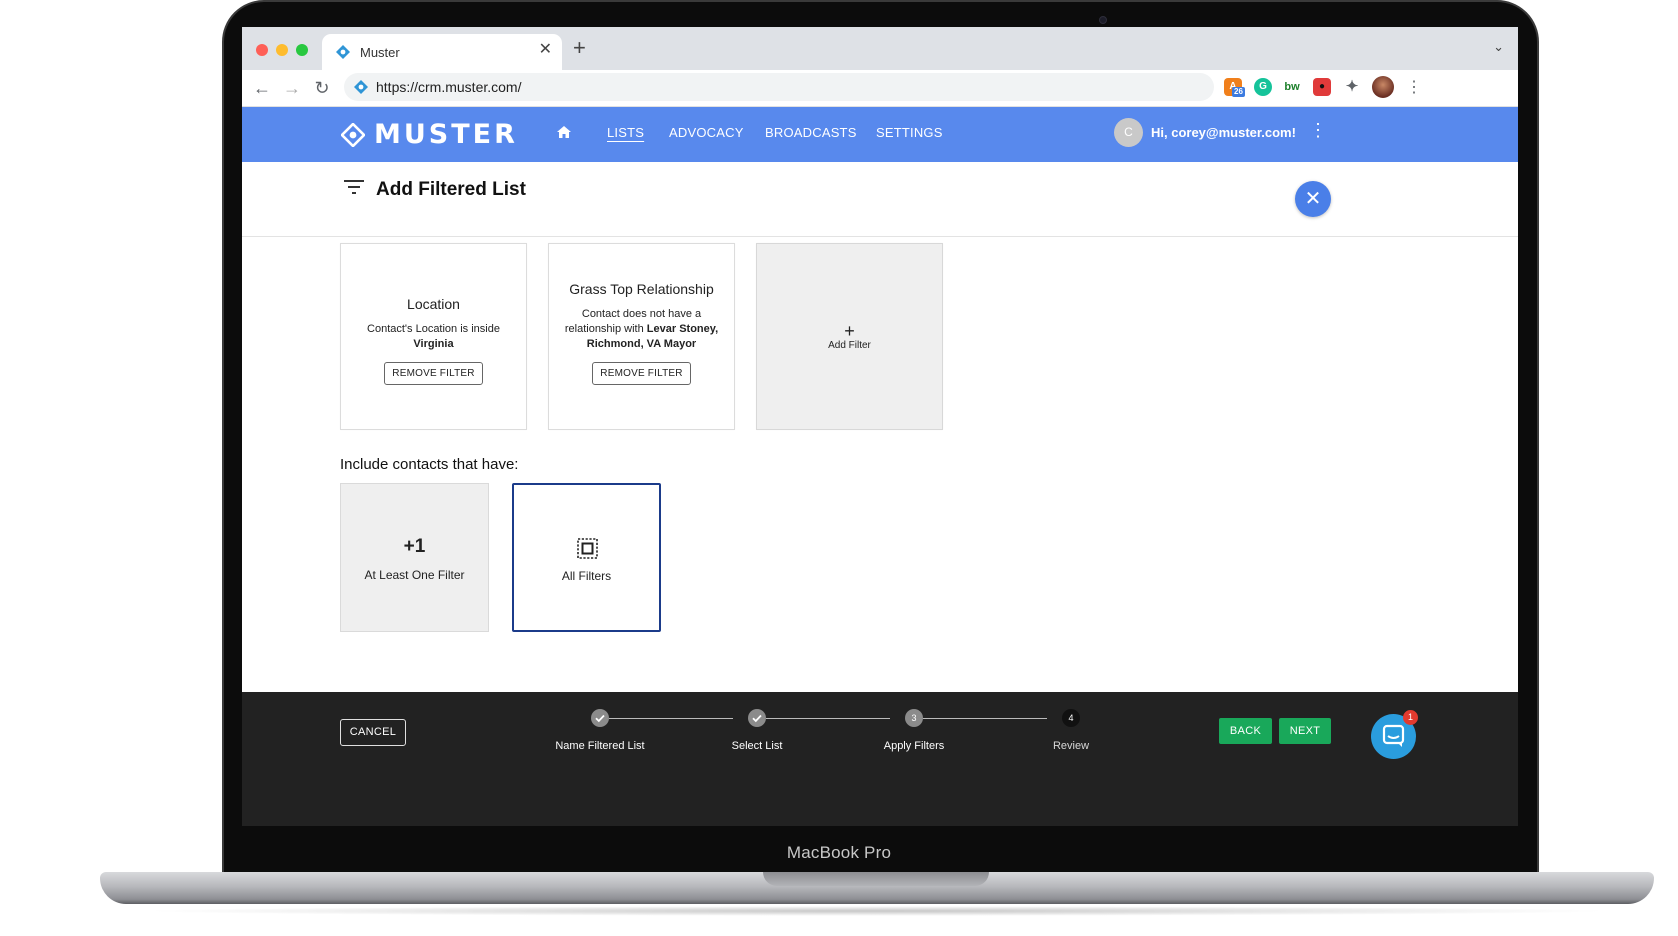 The height and width of the screenshot is (936, 1678). I want to click on translate-extension-icon: A26, so click(1234, 87).